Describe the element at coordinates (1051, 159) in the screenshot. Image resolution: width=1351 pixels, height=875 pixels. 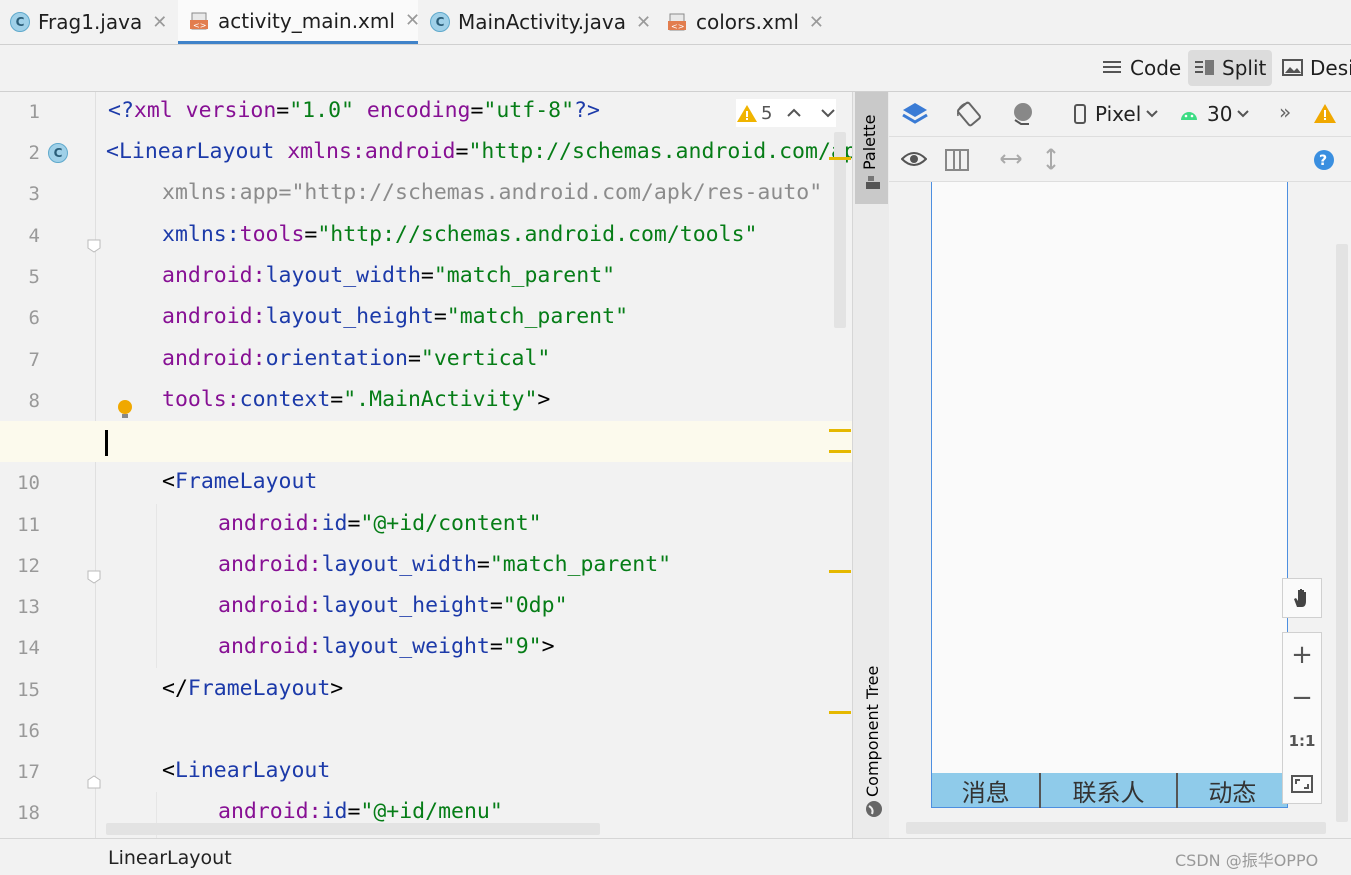
I see `vertical-resize-icon` at that location.